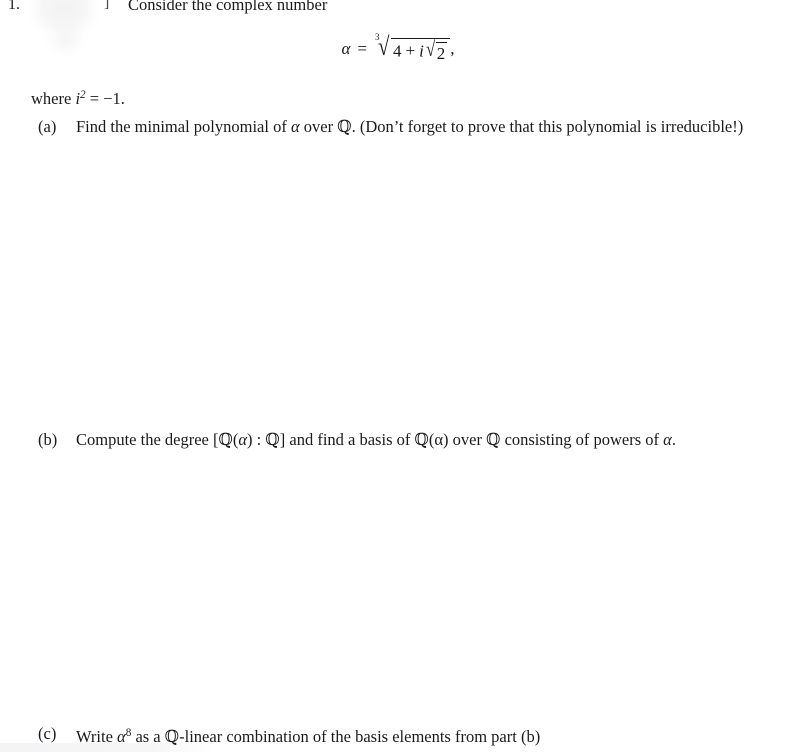 Image resolution: width=796 pixels, height=752 pixels. Describe the element at coordinates (318, 126) in the screenshot. I see `part-a-segment-2: over` at that location.